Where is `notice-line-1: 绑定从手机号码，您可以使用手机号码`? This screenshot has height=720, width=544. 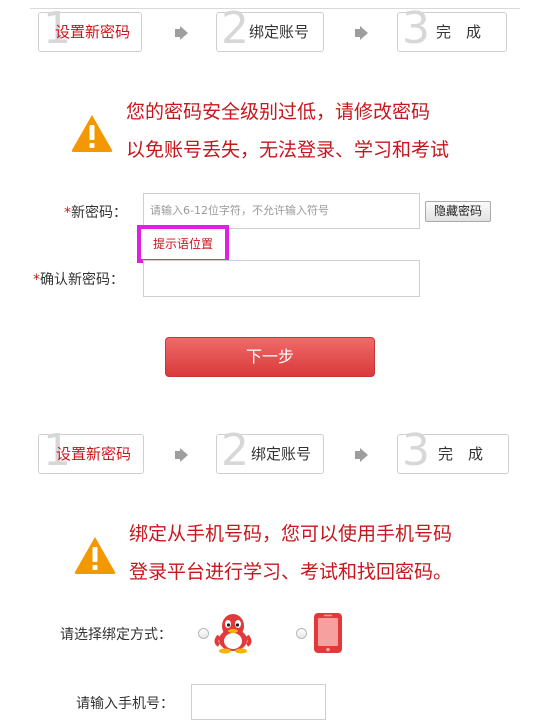
notice-line-1: 绑定从手机号码，您可以使用手机号码 is located at coordinates (291, 534).